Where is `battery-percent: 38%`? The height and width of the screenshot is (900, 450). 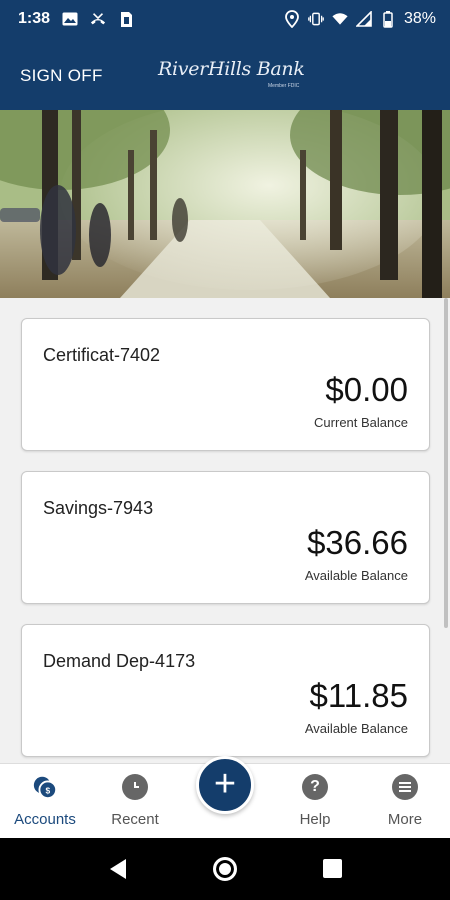
battery-percent: 38% is located at coordinates (419, 18).